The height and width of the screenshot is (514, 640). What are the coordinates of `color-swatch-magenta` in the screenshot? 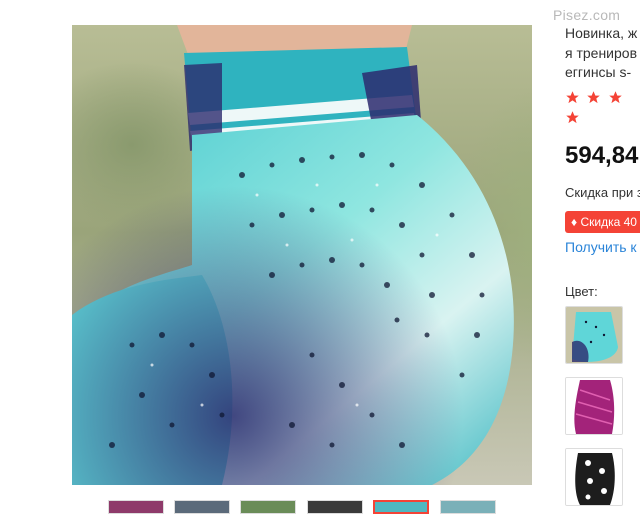 It's located at (594, 406).